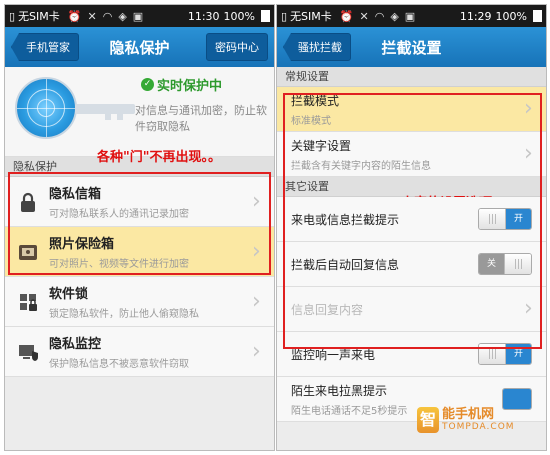 The width and height of the screenshot is (550, 455). I want to click on monitor-shield-icon, so click(29, 352).